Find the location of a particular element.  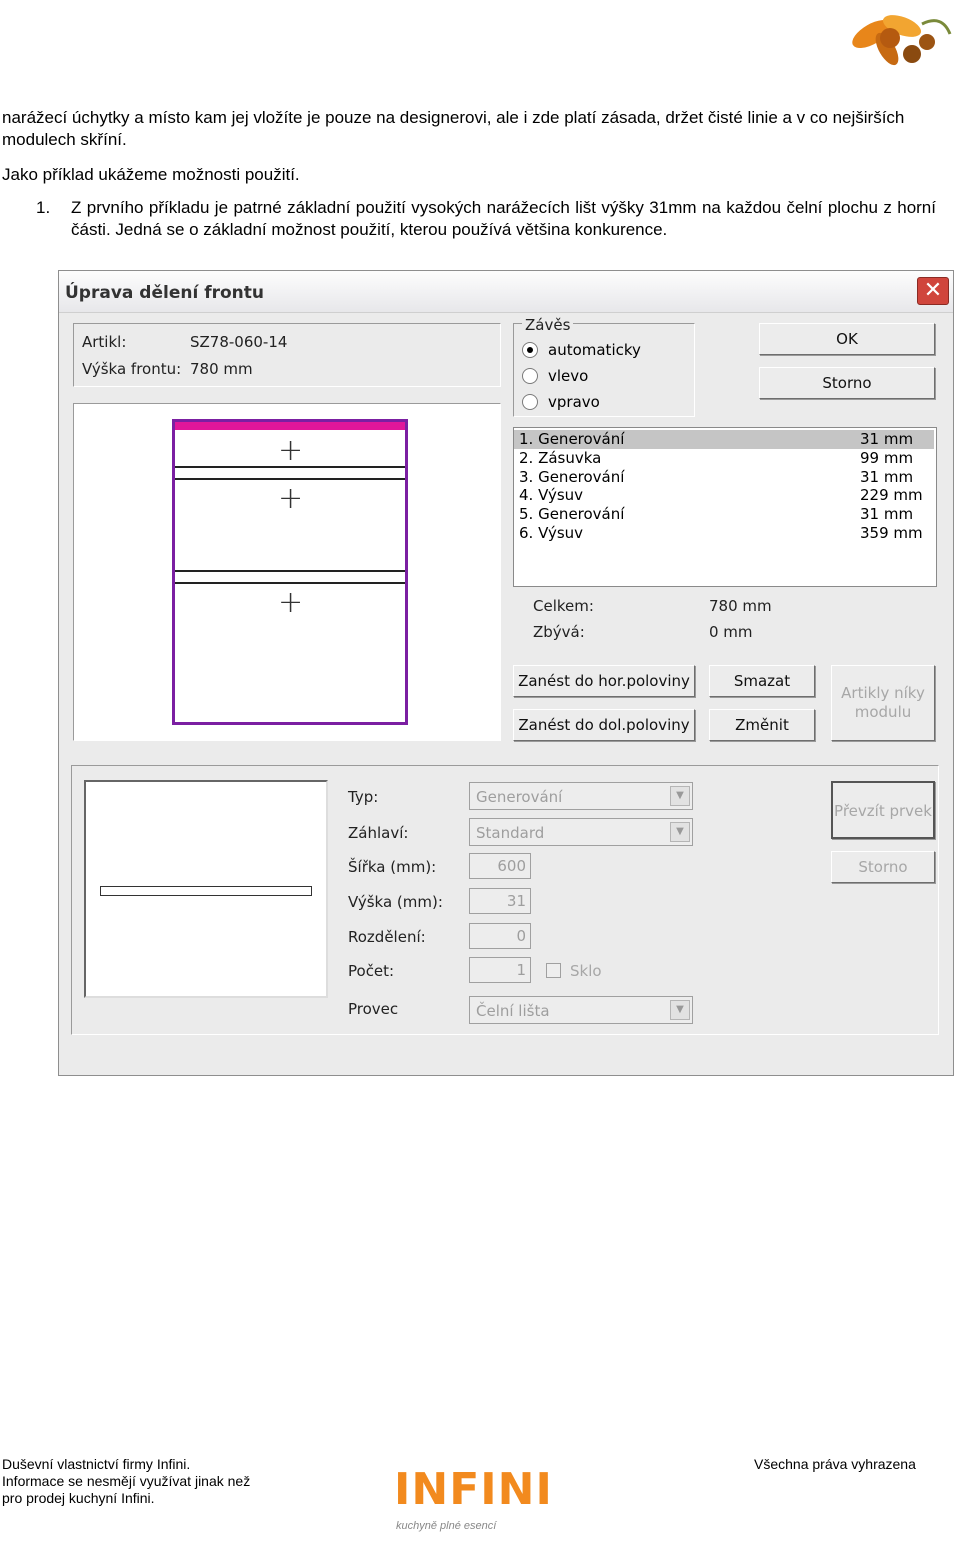

vyska-field: 31 is located at coordinates (500, 901).